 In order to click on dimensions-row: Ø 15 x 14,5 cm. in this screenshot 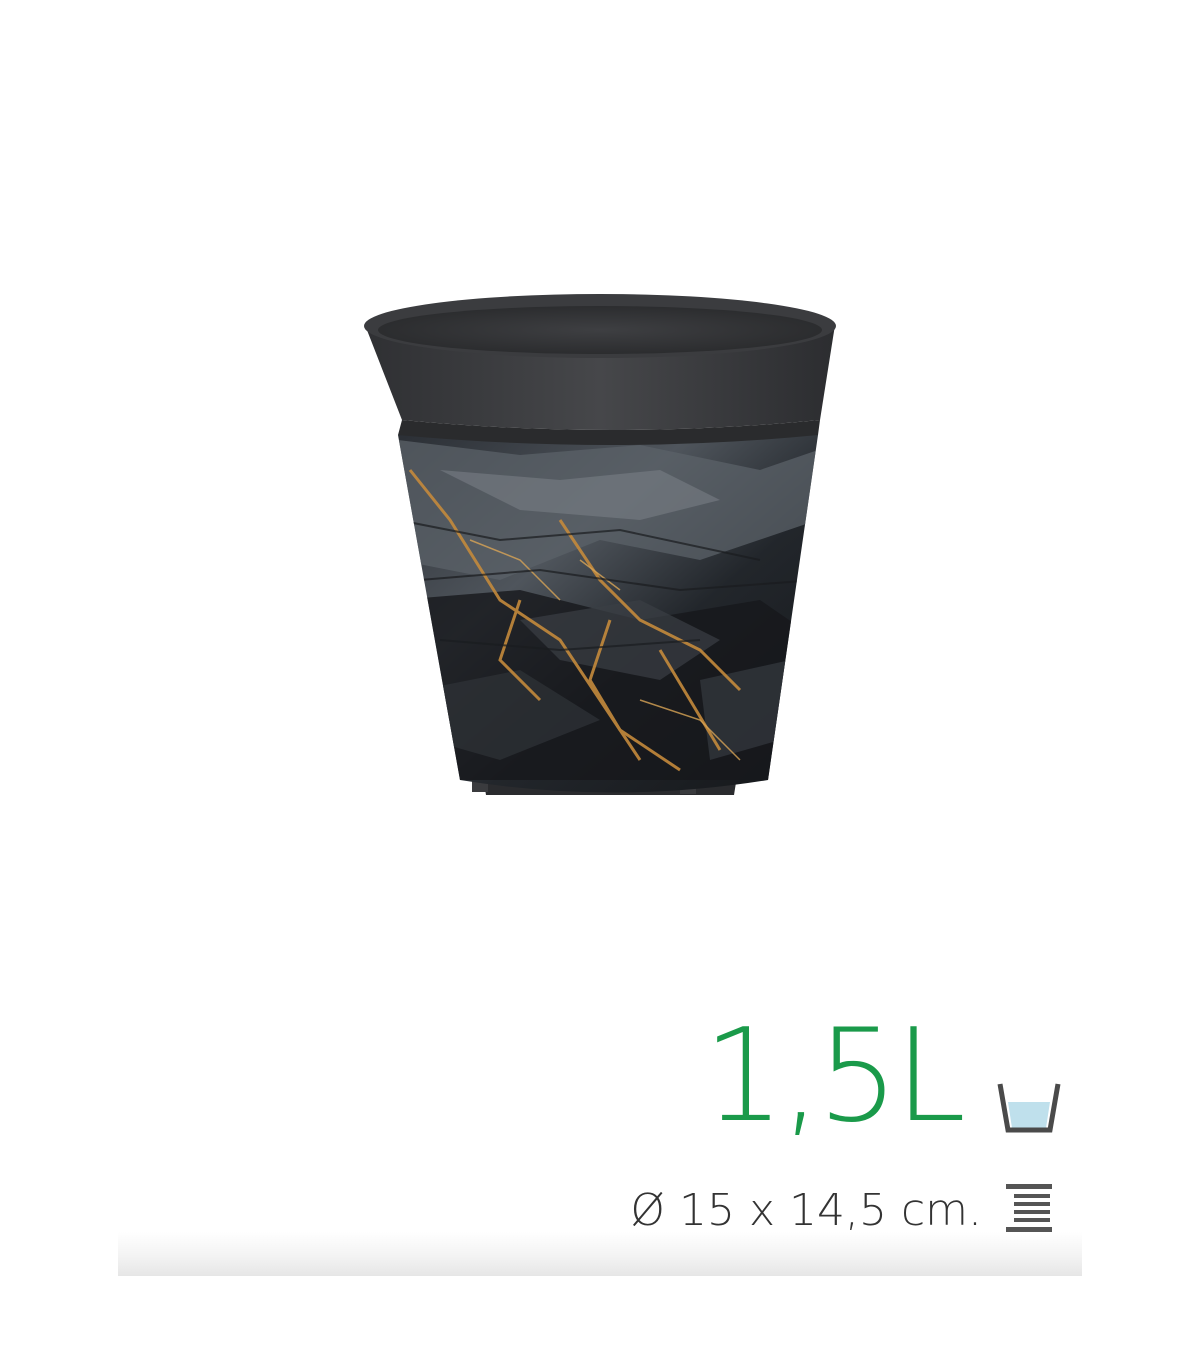, I will do `click(840, 1210)`.